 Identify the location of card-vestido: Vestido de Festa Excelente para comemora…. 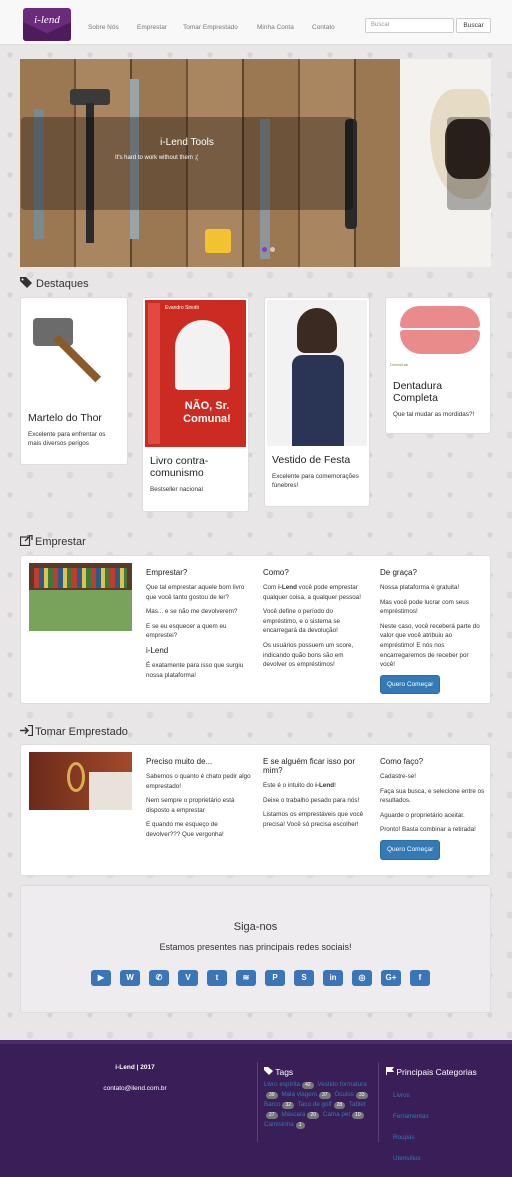
(317, 402).